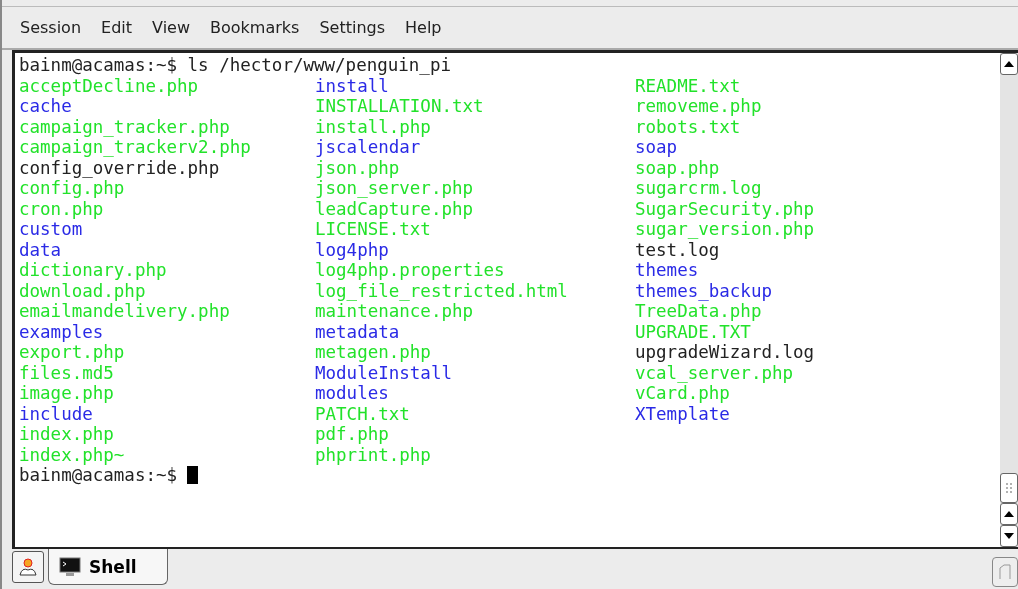 The width and height of the screenshot is (1018, 589). Describe the element at coordinates (699, 106) in the screenshot. I see `file-name: removeme.php` at that location.